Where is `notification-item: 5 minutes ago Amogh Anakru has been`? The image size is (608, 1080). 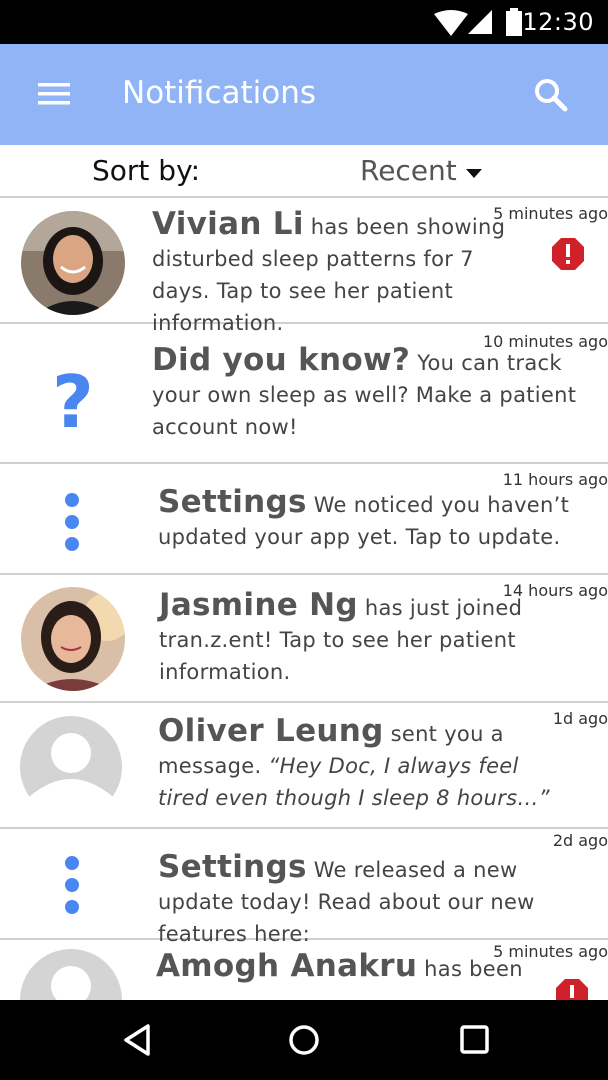
notification-item: 5 minutes ago Amogh Anakru has been is located at coordinates (304, 970).